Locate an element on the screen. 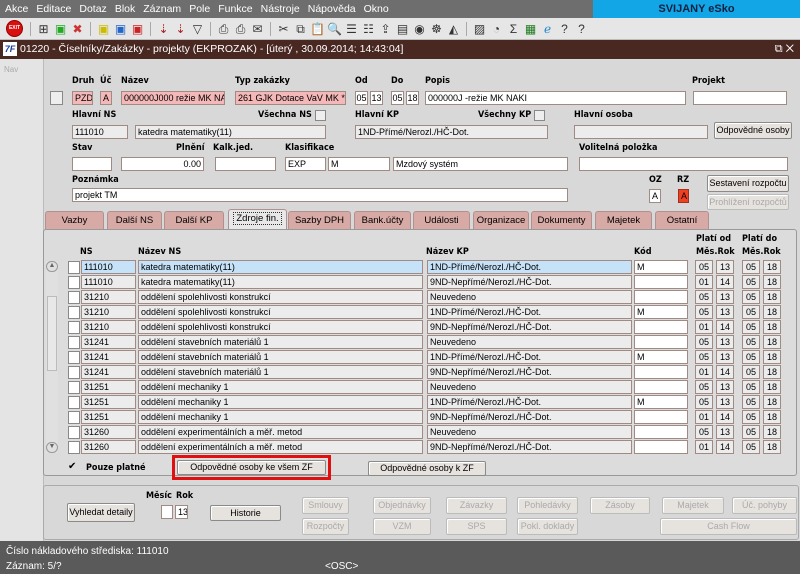 The height and width of the screenshot is (574, 800). menu-2: Dotaz is located at coordinates (91, 7).